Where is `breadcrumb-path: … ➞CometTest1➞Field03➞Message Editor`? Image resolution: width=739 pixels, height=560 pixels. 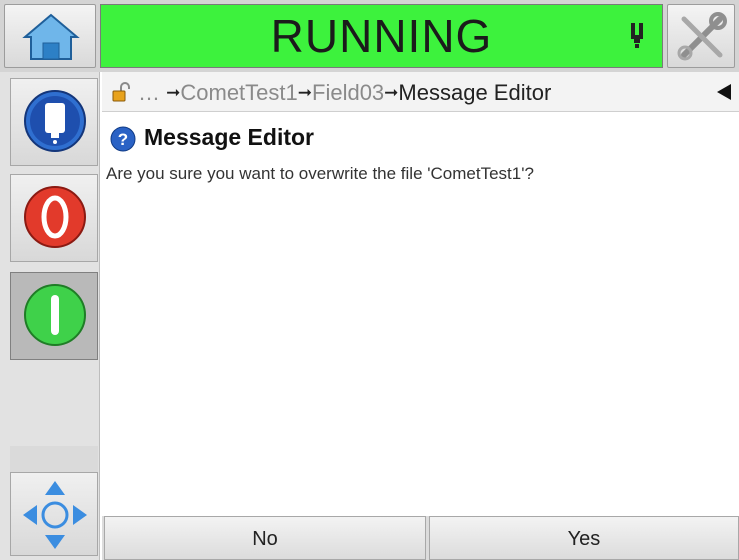
breadcrumb-path: … ➞CometTest1➞Field03➞Message Editor is located at coordinates (344, 93).